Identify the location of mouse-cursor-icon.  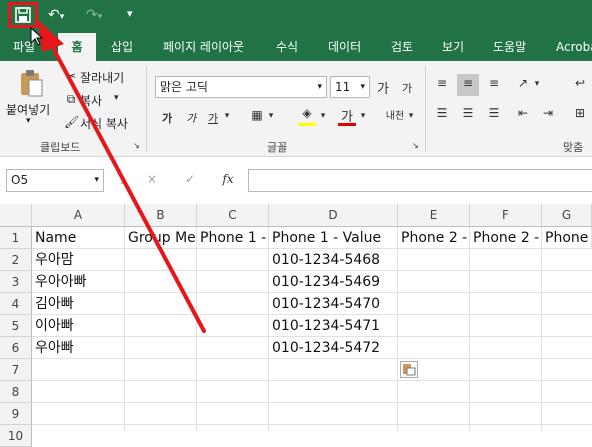
(37, 36).